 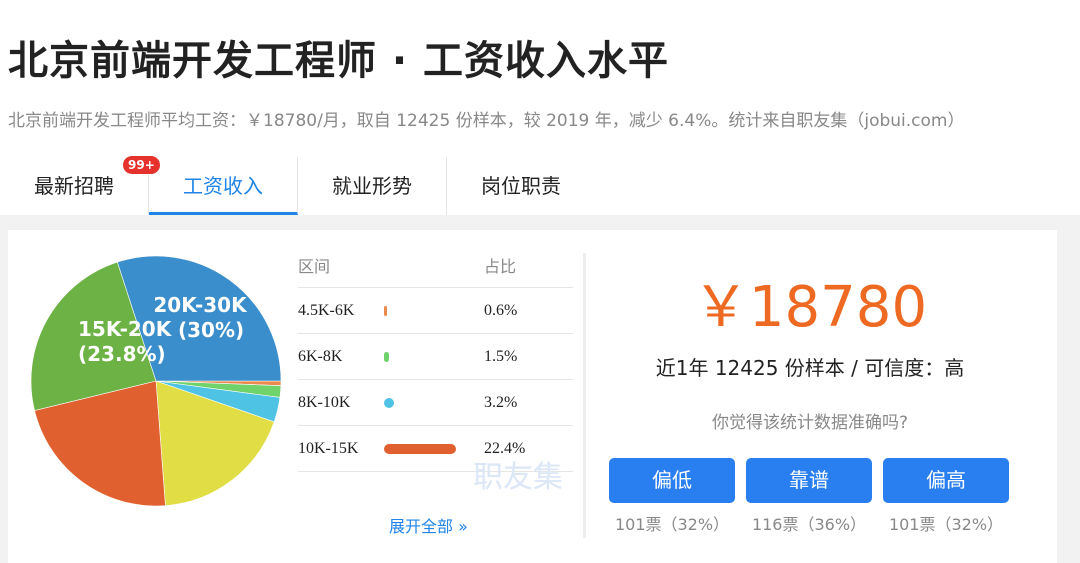 I want to click on vote-group: 偏低 101票（32%） 靠谱 116票（36%） 偏高 101票（32%）, so click(x=809, y=496).